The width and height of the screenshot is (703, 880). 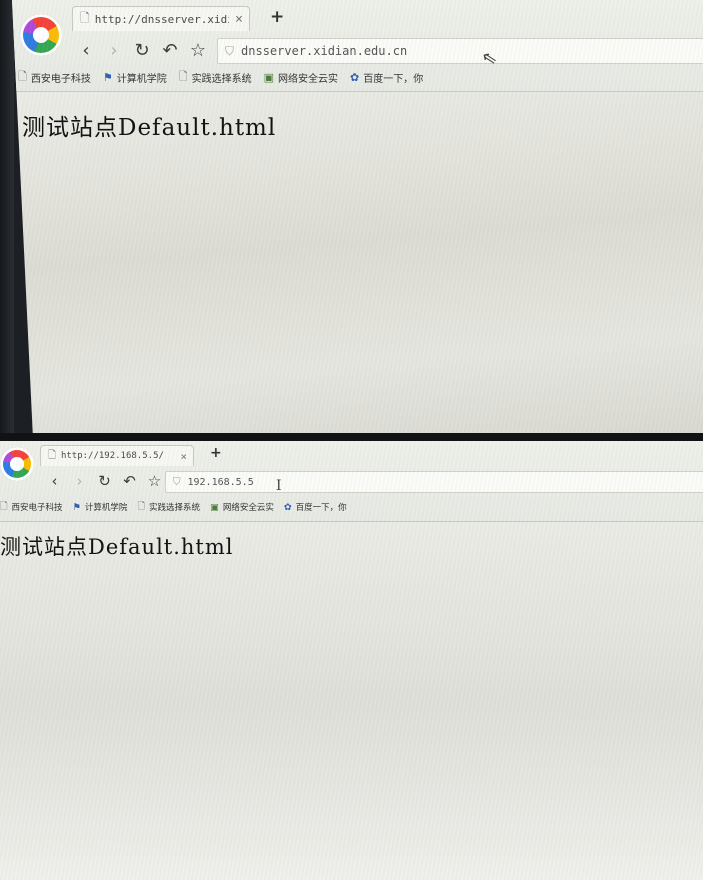 What do you see at coordinates (460, 51) in the screenshot?
I see `address-bar: ⛉ dnsserver.xidian.edu.cn` at bounding box center [460, 51].